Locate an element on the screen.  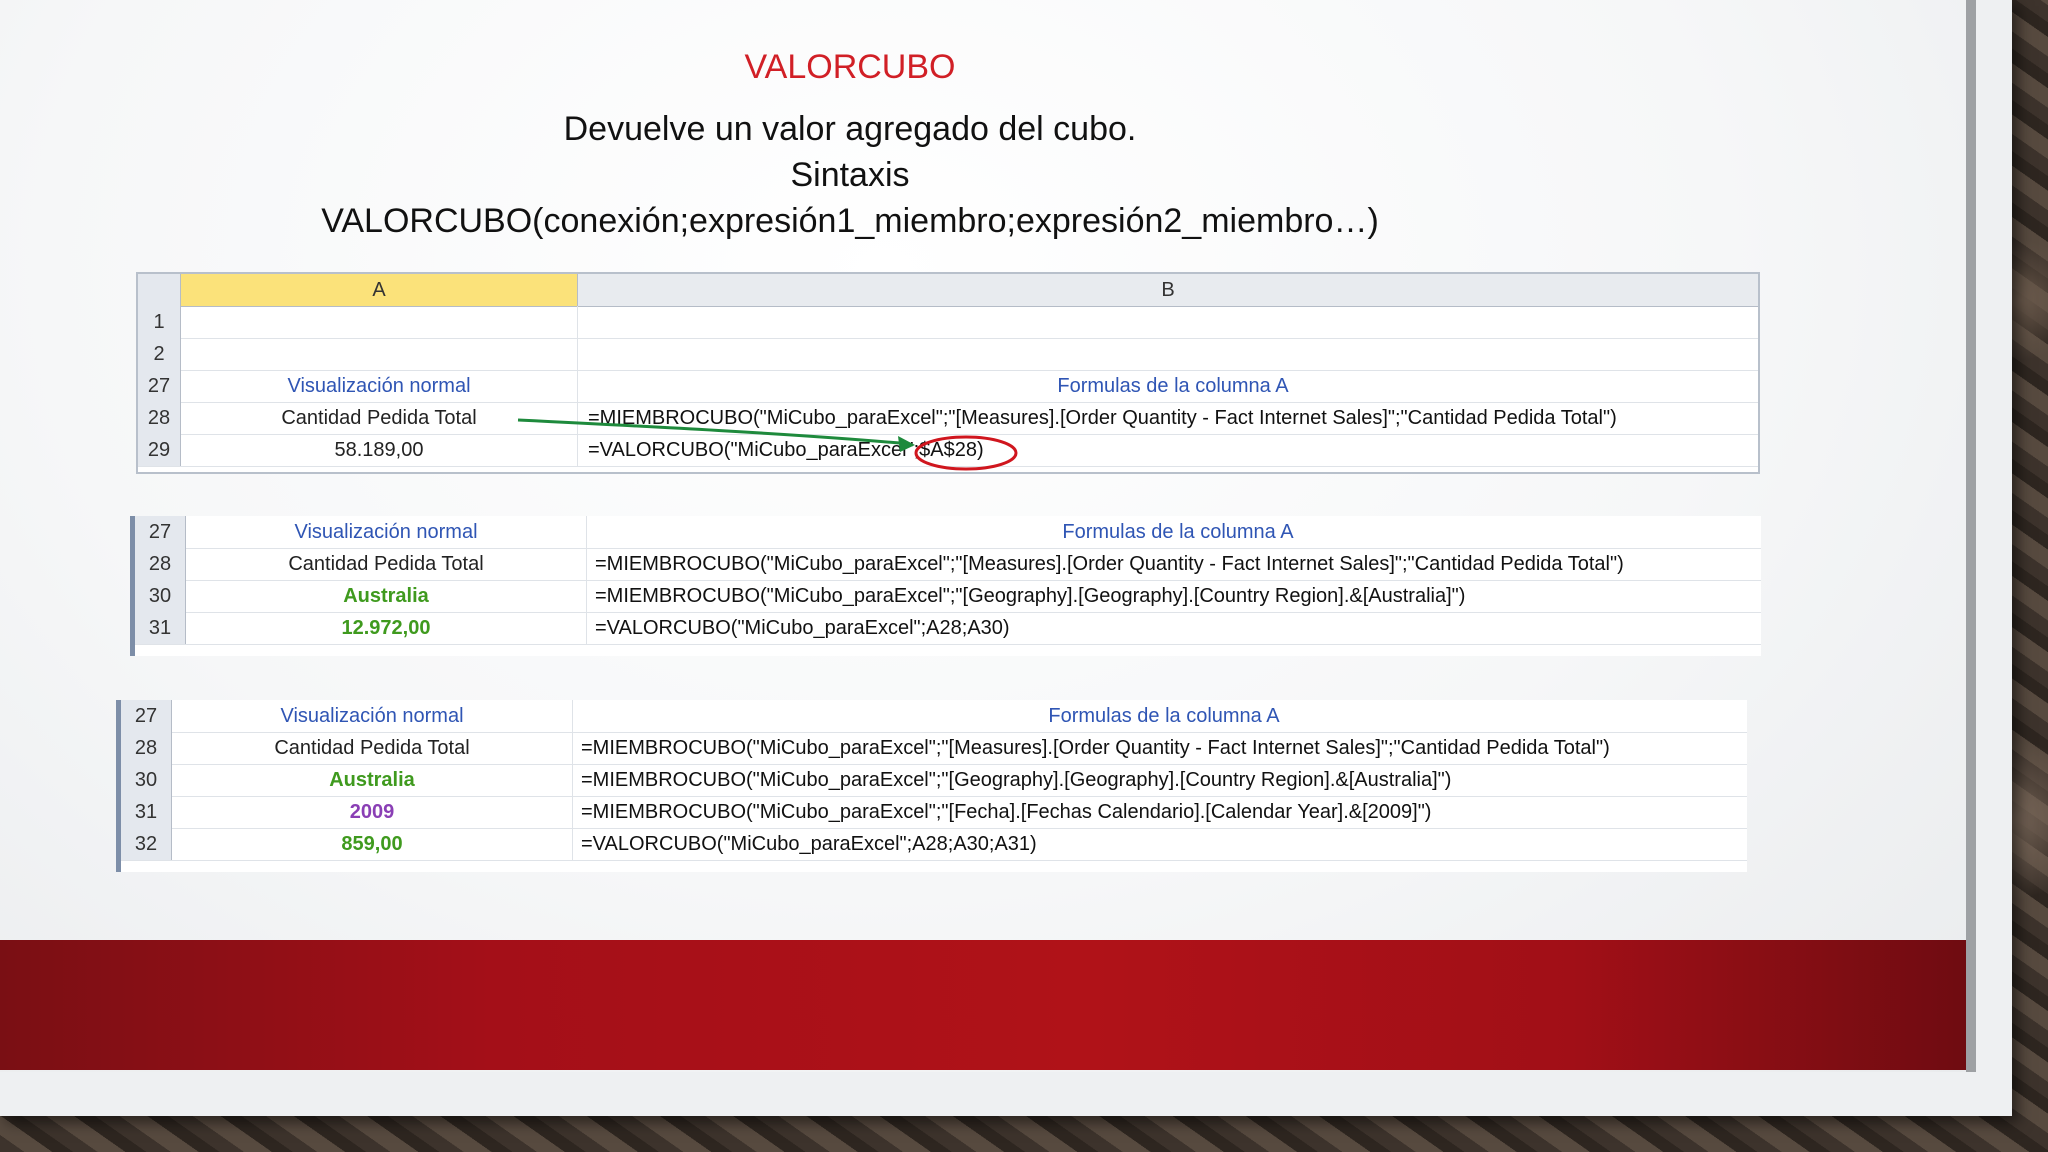
description-line: Devuelve un valor agregado del cubo. is located at coordinates (850, 129).